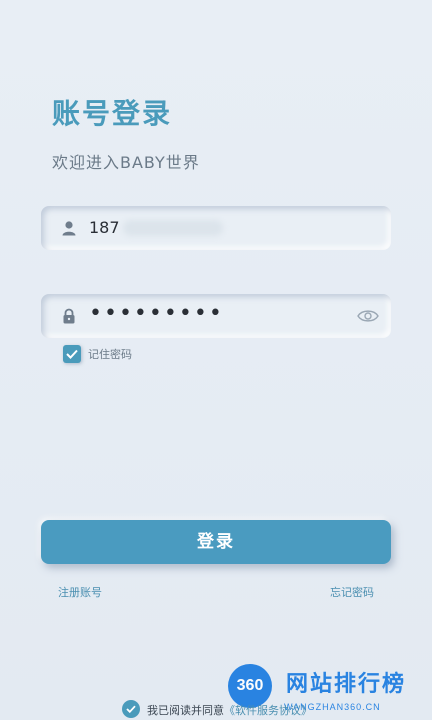 The height and width of the screenshot is (720, 432). What do you see at coordinates (185, 710) in the screenshot?
I see `agreement-prefix: 我已阅读并同意` at bounding box center [185, 710].